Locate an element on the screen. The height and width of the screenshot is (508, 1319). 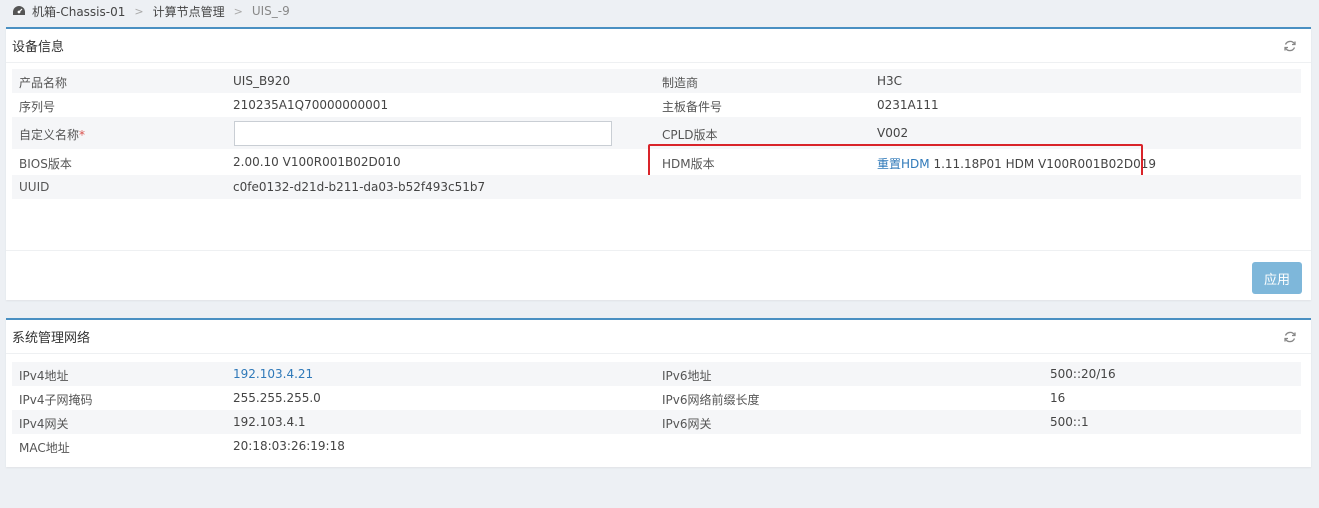
ipv4-label: IPv4地址 is located at coordinates (44, 376).